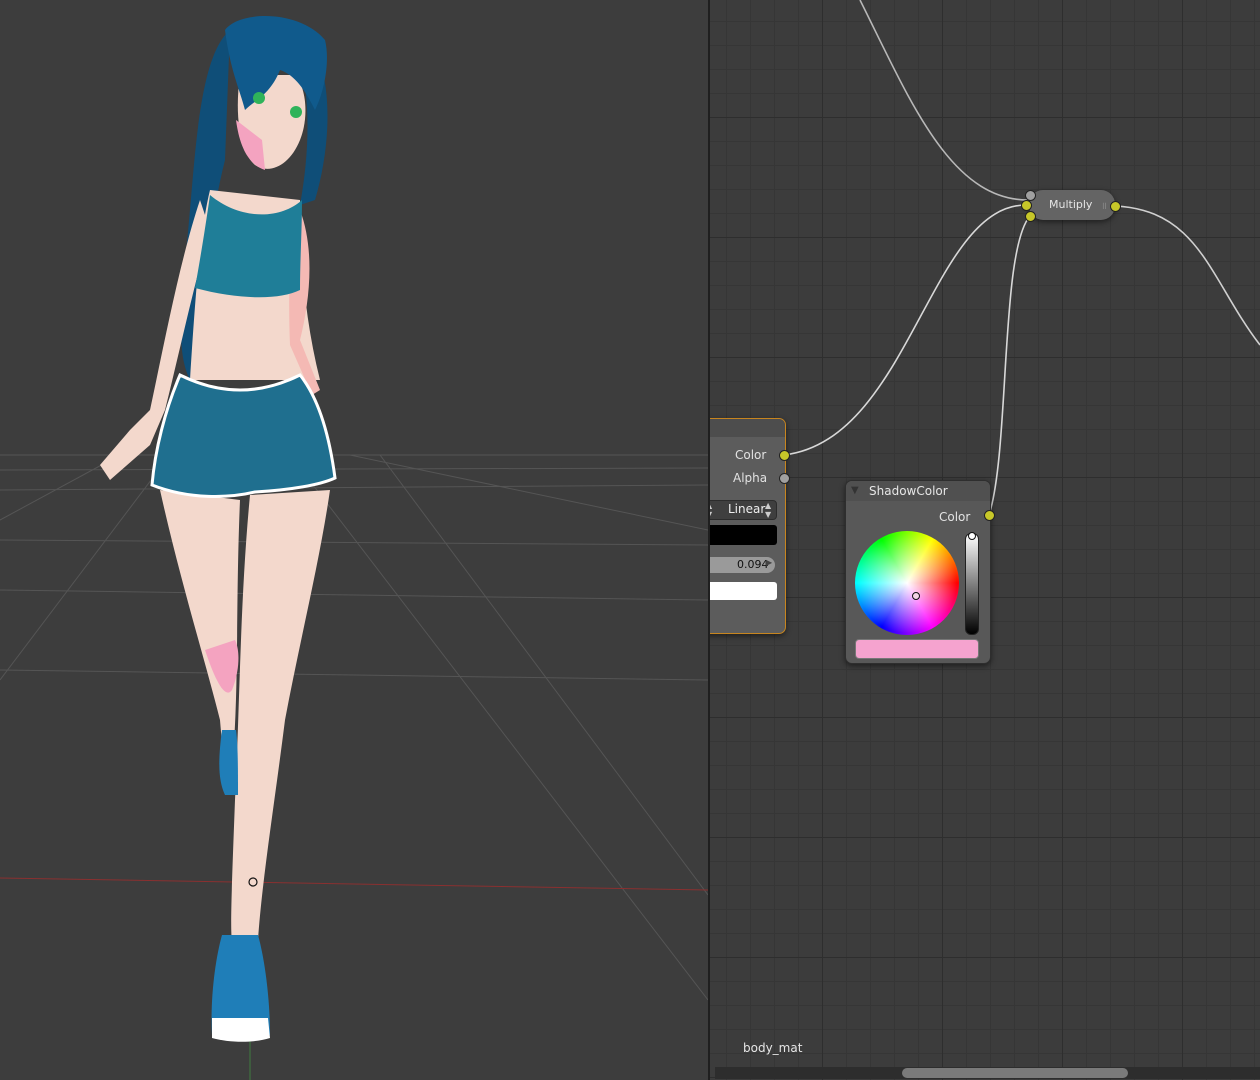 This screenshot has height=1080, width=1260. Describe the element at coordinates (1009, 365) in the screenshot. I see `link-shadow-to-multiply` at that location.